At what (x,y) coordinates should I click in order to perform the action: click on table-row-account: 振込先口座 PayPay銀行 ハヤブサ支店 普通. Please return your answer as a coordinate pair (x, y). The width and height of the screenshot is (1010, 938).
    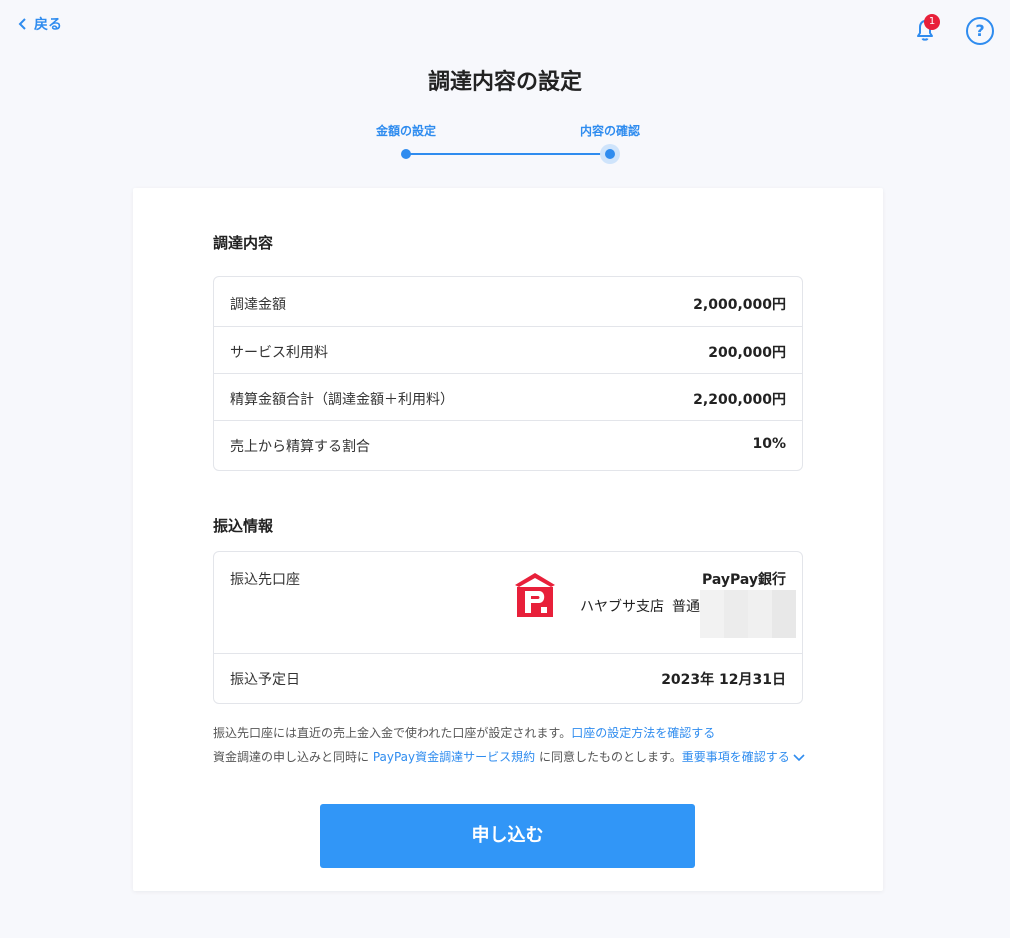
    Looking at the image, I should click on (508, 603).